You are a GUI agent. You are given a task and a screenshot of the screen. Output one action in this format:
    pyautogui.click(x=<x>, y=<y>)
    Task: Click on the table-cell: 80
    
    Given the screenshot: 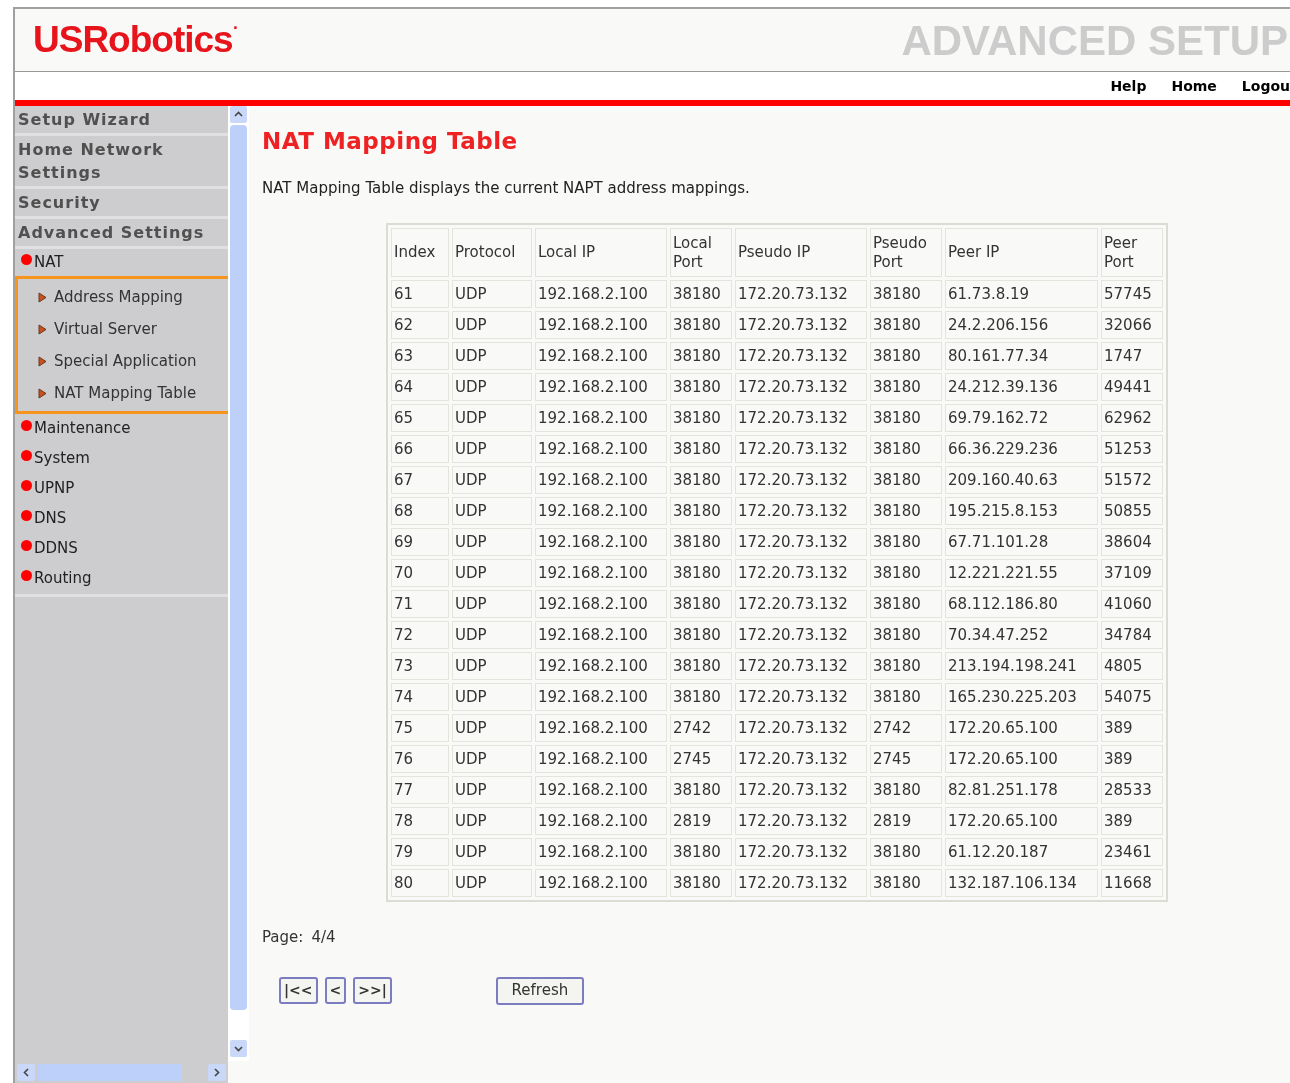 What is the action you would take?
    pyautogui.click(x=420, y=883)
    